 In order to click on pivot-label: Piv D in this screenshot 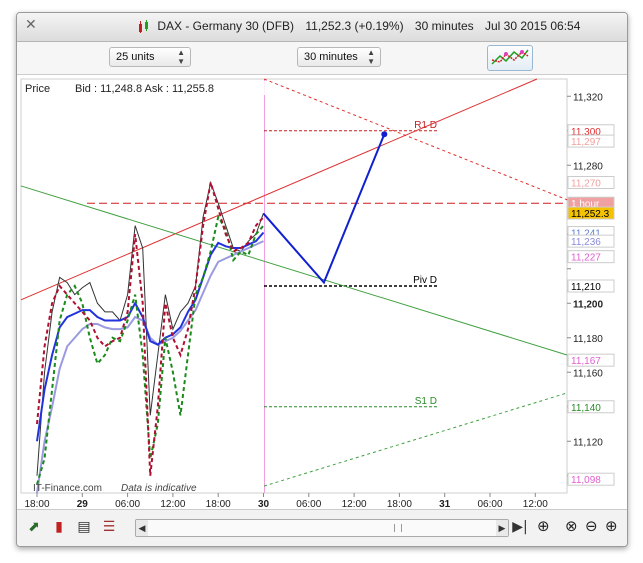, I will do `click(425, 280)`.